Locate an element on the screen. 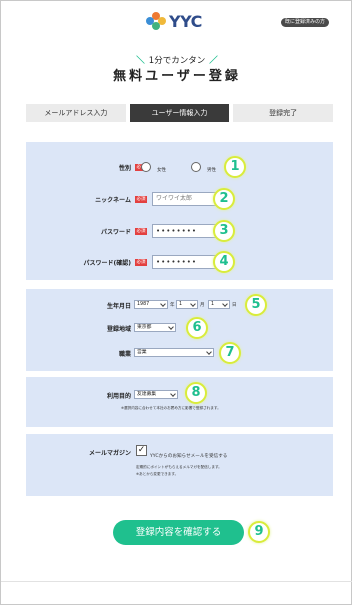 This screenshot has width=352, height=605. region-row: 登録地域 必須 東京都 6 is located at coordinates (179, 328).